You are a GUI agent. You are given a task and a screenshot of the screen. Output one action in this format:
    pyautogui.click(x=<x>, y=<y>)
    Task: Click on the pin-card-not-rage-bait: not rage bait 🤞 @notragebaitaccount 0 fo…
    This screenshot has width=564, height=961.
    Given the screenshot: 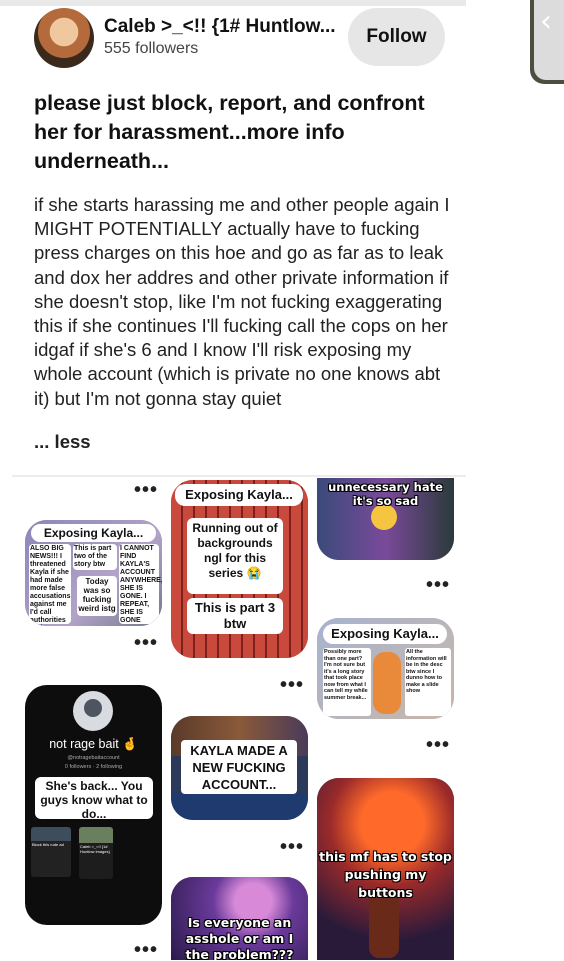 What is the action you would take?
    pyautogui.click(x=93, y=805)
    